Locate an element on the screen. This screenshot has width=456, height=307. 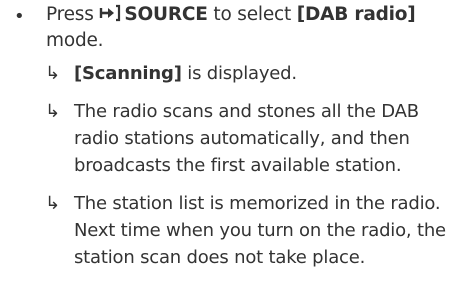
result-text: [Scanning] is displayed. is located at coordinates (262, 73).